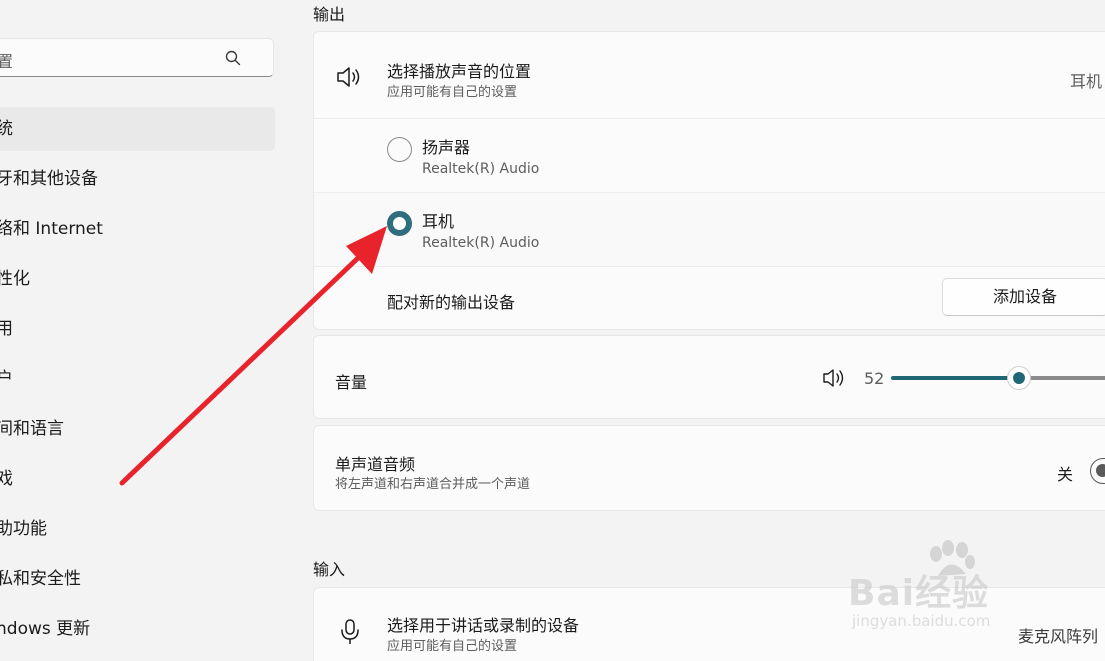  What do you see at coordinates (15, 279) in the screenshot?
I see `nav-item-label: 性化` at bounding box center [15, 279].